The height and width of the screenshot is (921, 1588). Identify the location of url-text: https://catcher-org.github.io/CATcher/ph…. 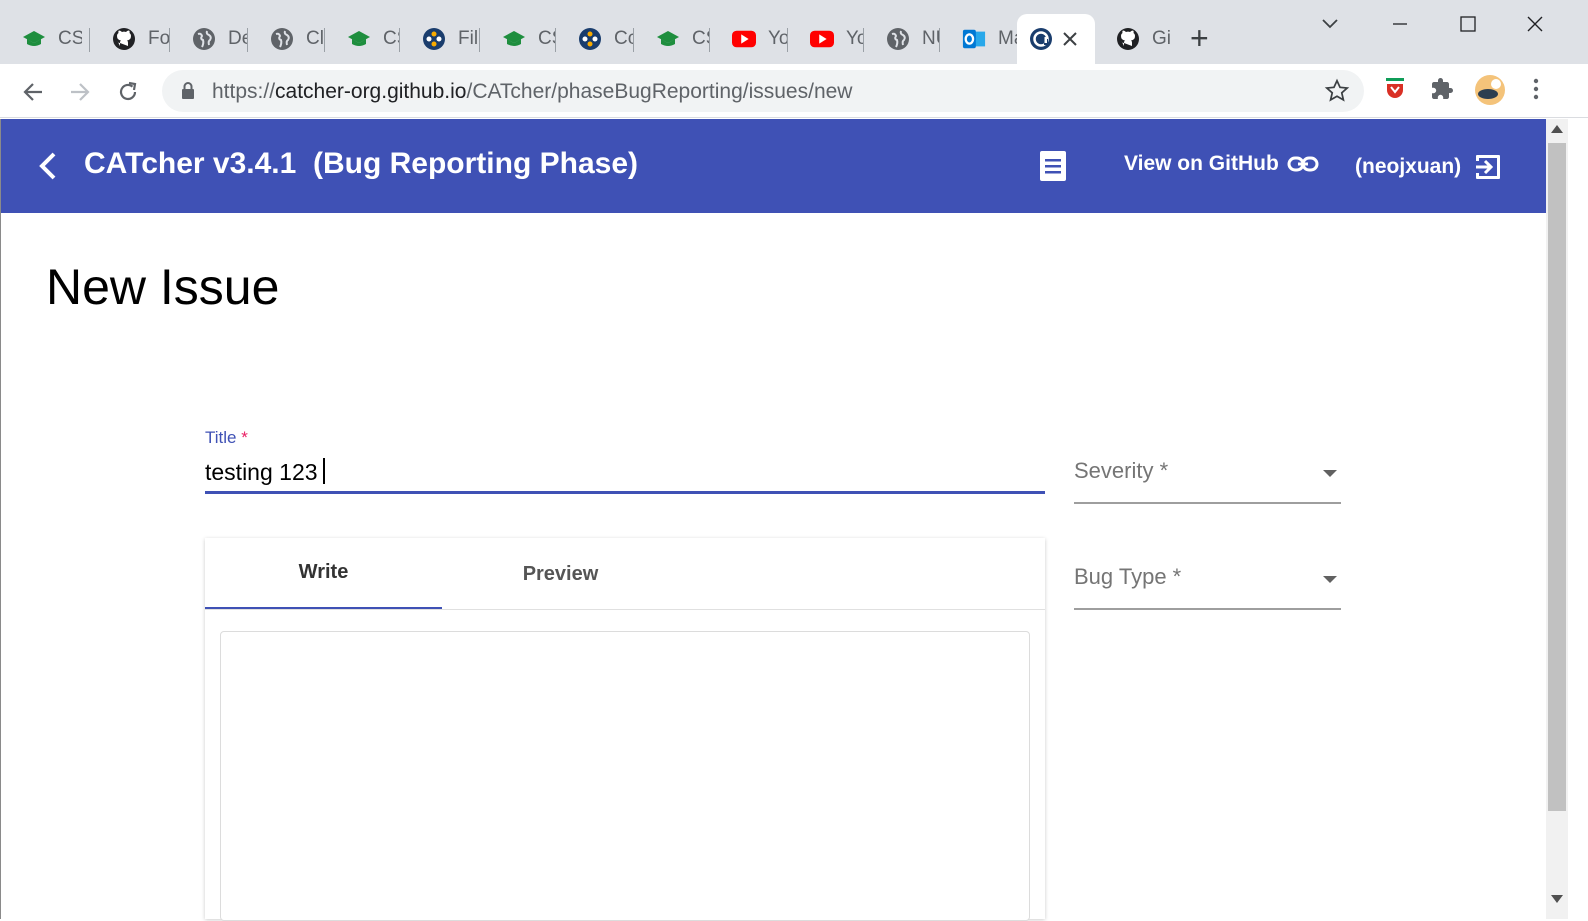
(532, 92).